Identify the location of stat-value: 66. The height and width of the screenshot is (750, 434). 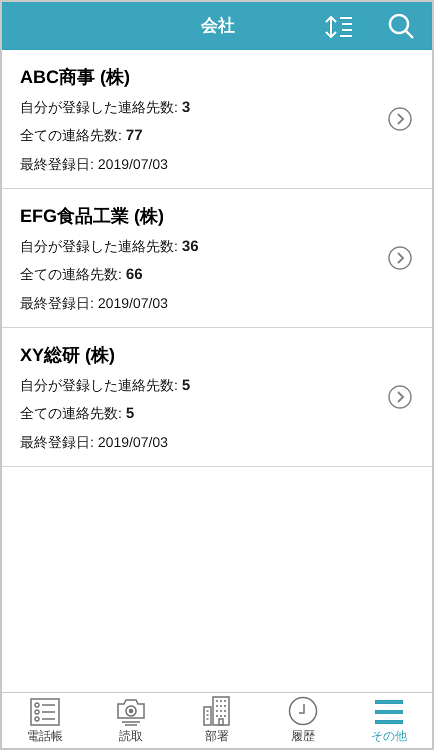
(134, 275).